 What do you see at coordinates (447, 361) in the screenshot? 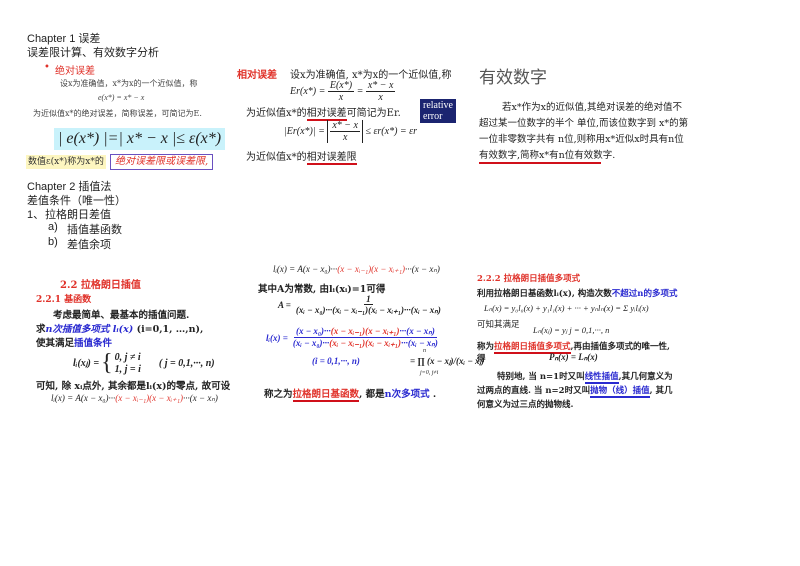
I see `product-formula: = ∏ (x − xⱼ)/(xᵢ − xⱼ)` at bounding box center [447, 361].